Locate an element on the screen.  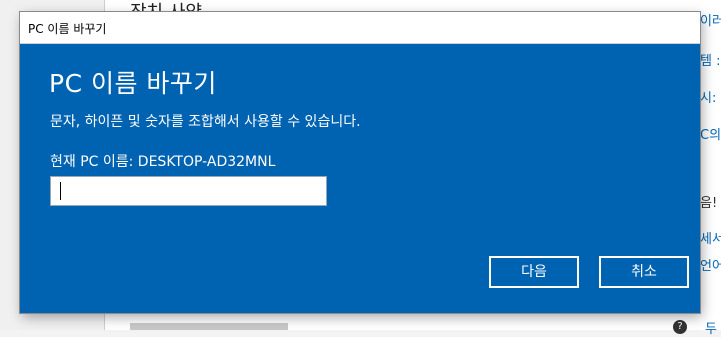
background-link: 템 : is located at coordinates (710, 59).